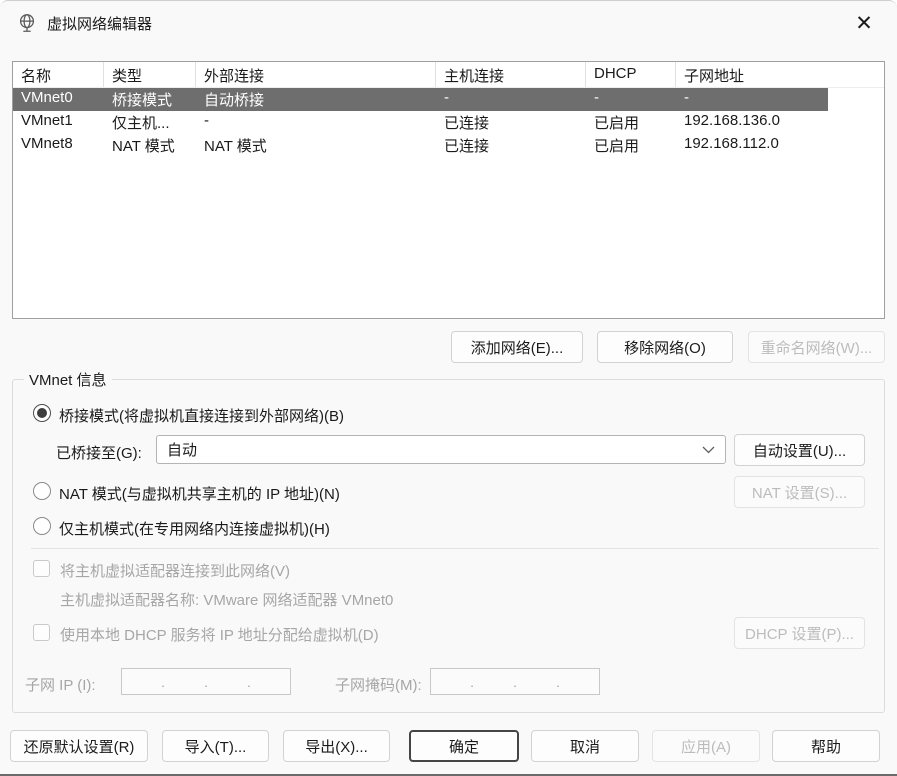  I want to click on connect-host-adapter-label: 将主机虚拟适配器连接到此网络(V), so click(175, 570).